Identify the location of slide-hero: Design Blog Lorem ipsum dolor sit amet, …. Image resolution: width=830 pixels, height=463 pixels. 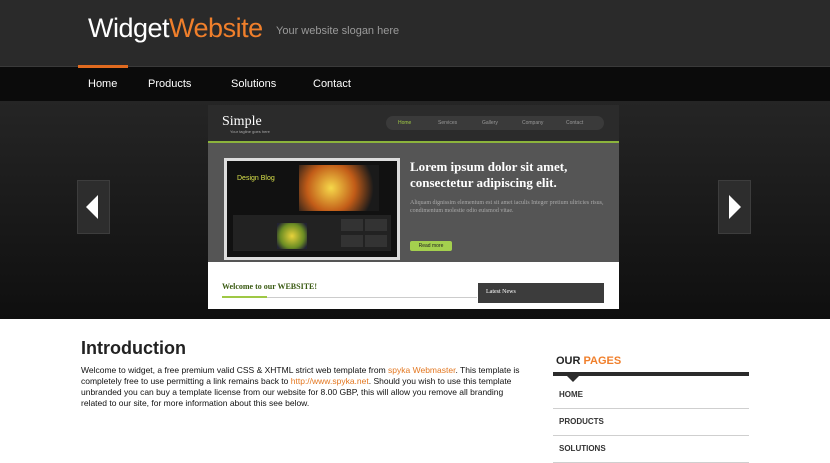
(413, 201).